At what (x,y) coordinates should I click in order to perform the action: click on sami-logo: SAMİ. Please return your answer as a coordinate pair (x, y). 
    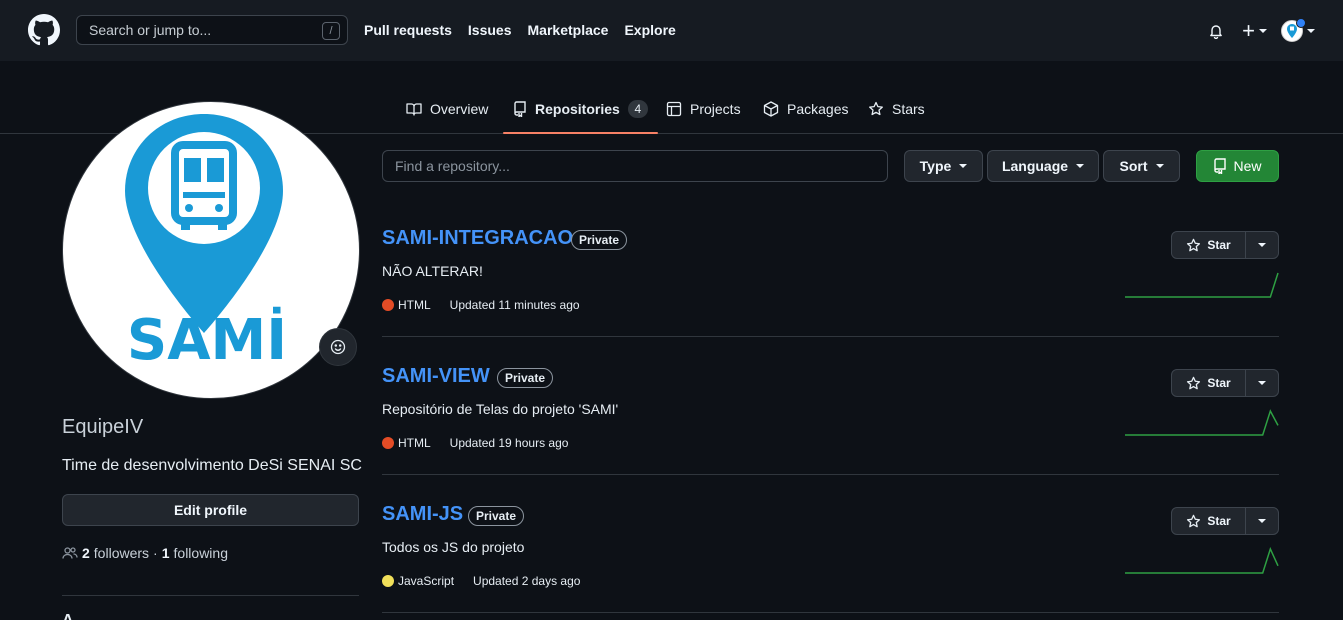
    Looking at the image, I should click on (206, 243).